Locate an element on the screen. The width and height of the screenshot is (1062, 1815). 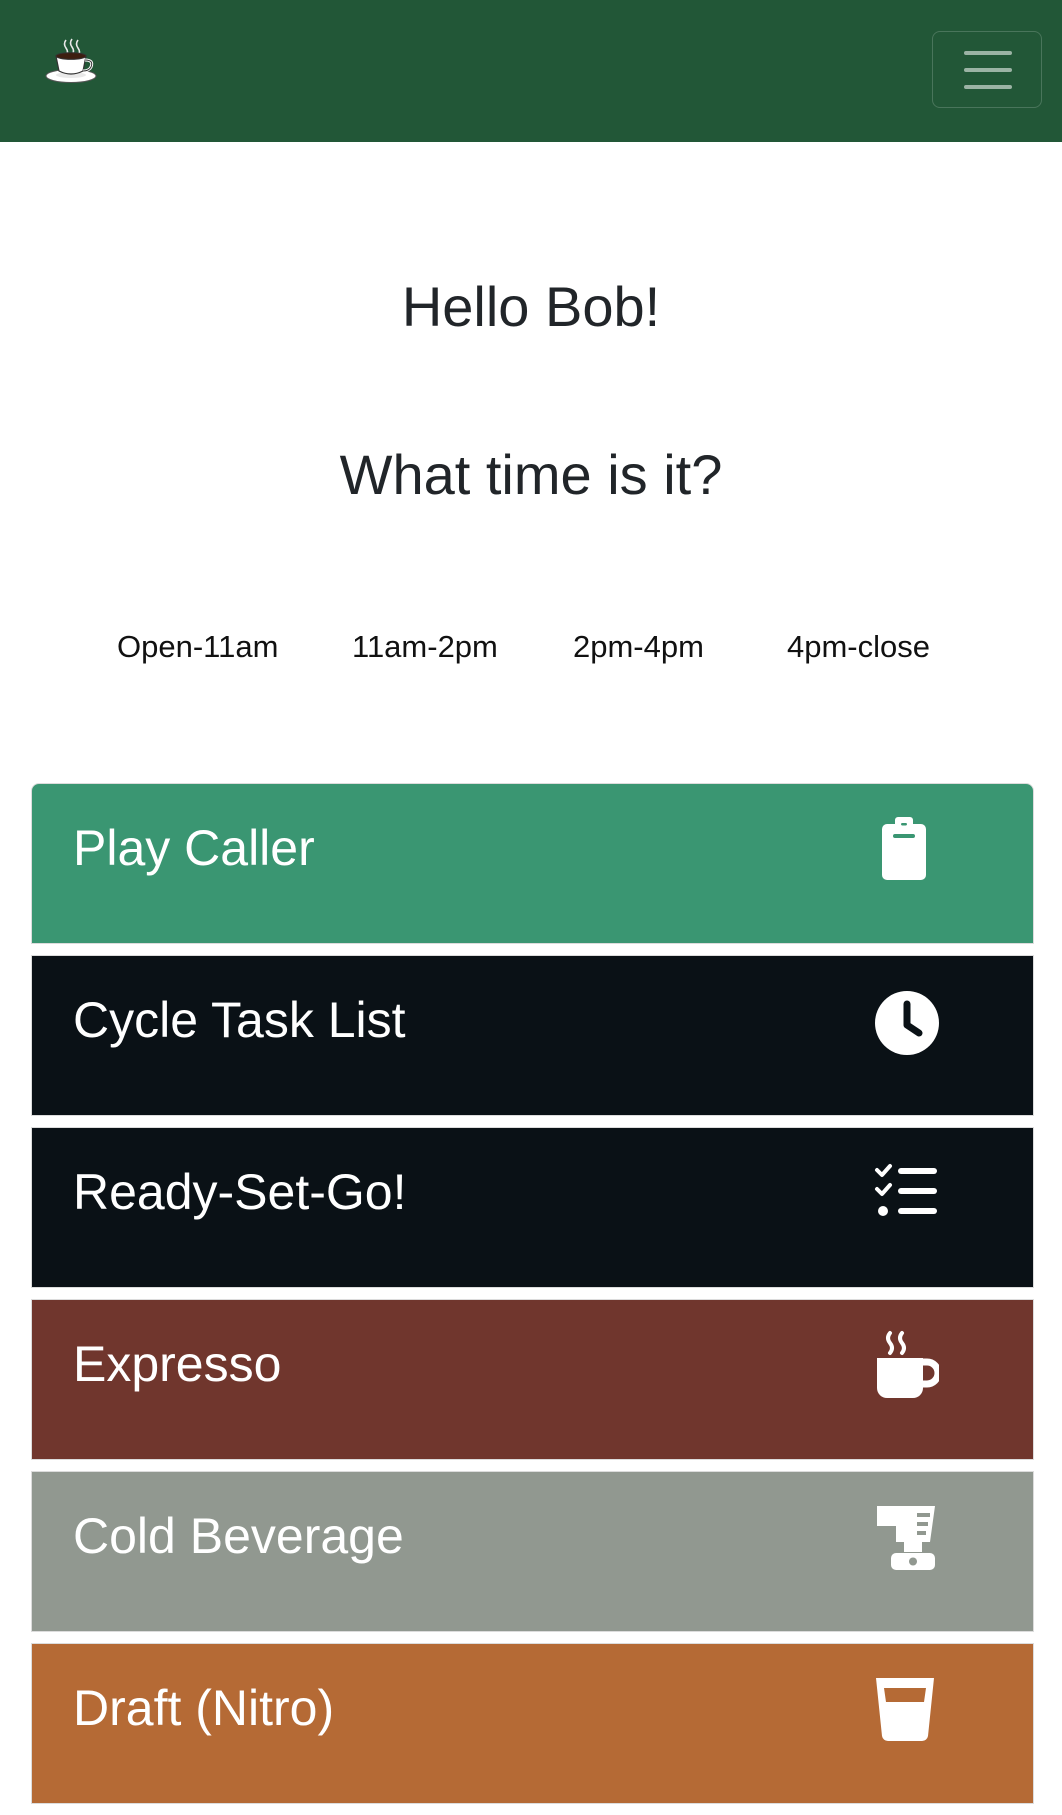
time-slot-11am-2pm: 11am-2pm is located at coordinates (425, 647).